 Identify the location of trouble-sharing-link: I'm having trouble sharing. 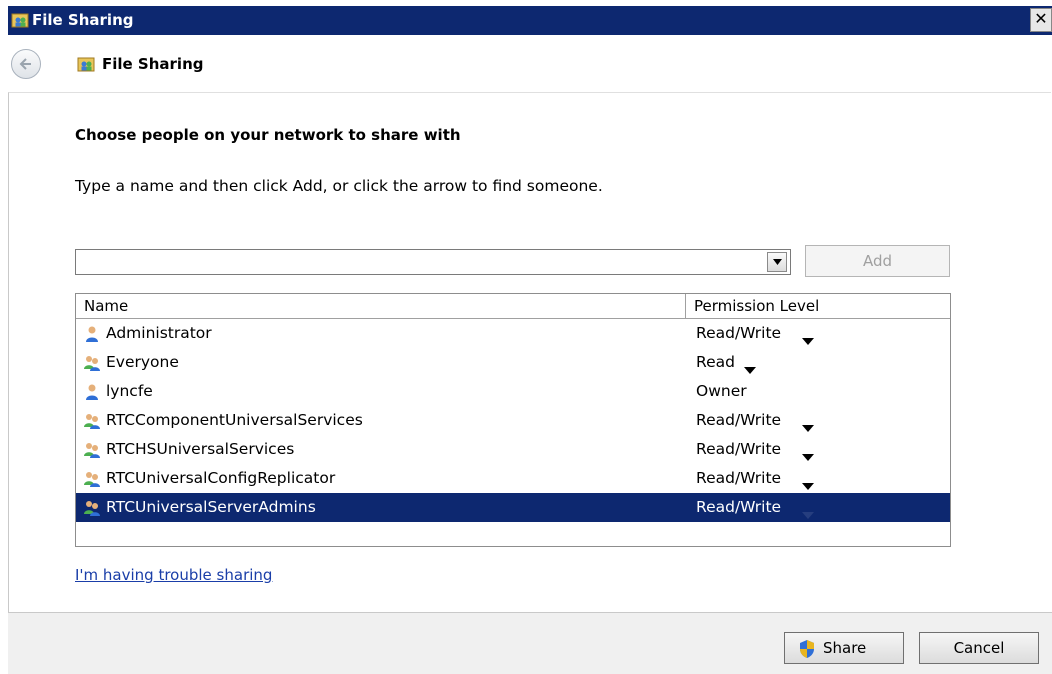
(173, 575).